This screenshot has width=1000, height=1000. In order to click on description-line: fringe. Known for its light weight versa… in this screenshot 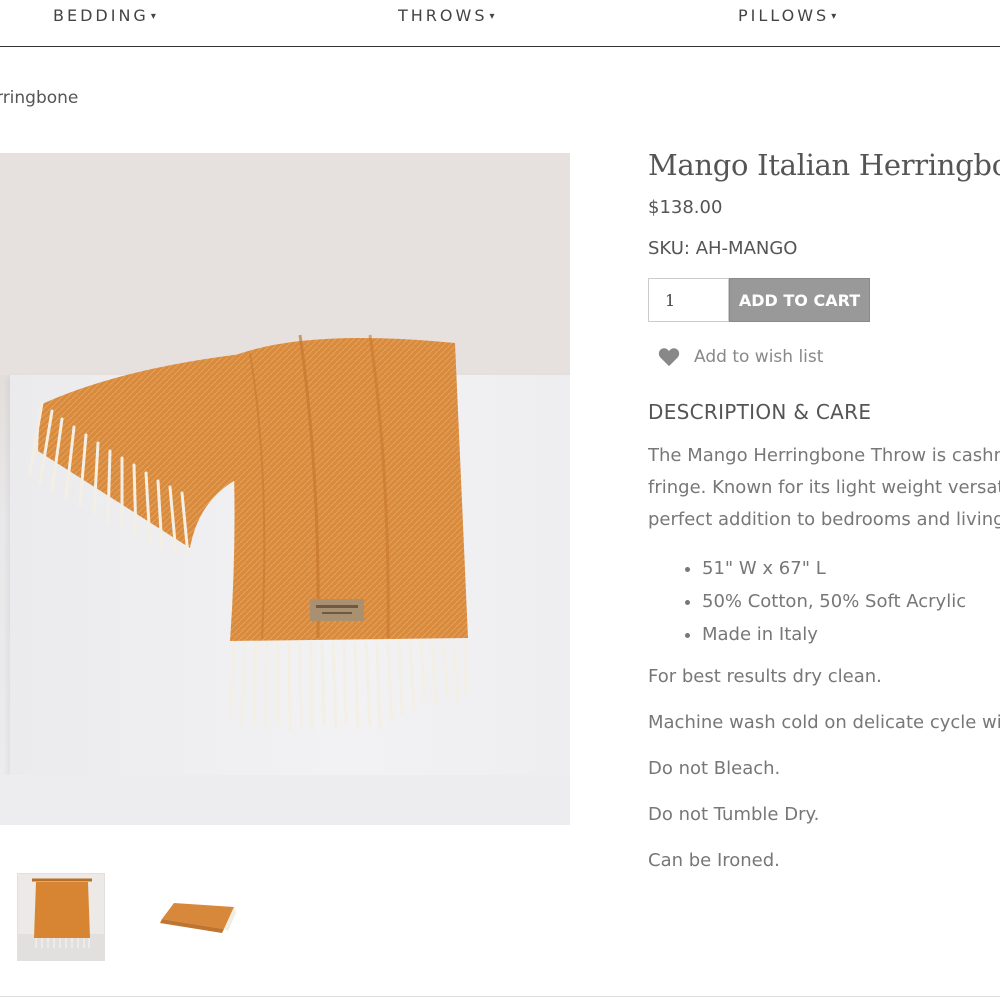, I will do `click(824, 487)`.